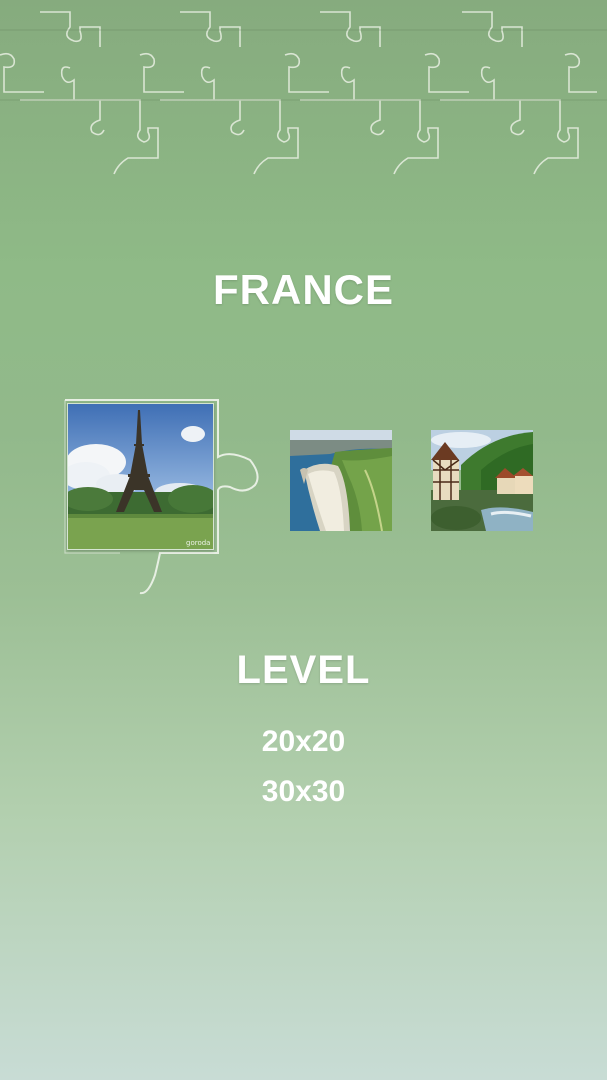  Describe the element at coordinates (303, 792) in the screenshot. I see `level-option-30x30: 30x30` at that location.